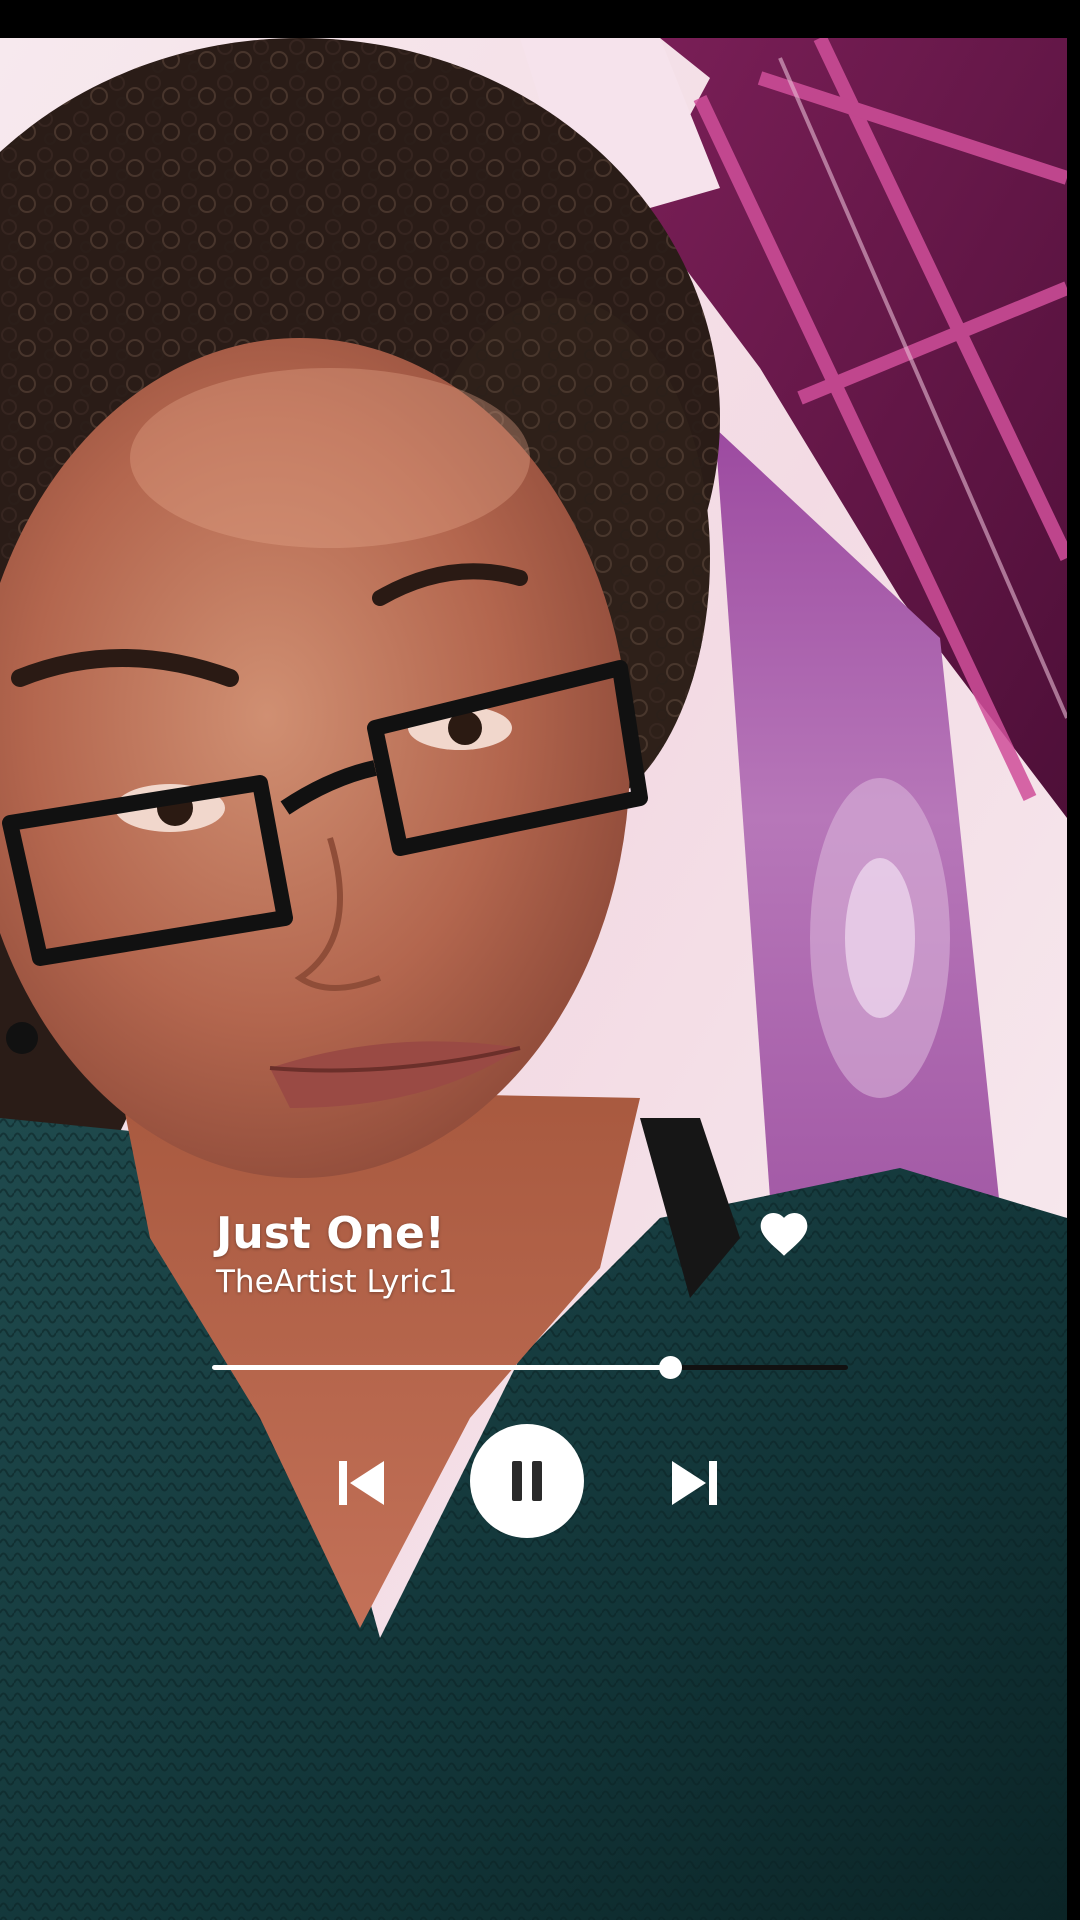 The width and height of the screenshot is (1080, 1920). Describe the element at coordinates (527, 1481) in the screenshot. I see `pause-button` at that location.